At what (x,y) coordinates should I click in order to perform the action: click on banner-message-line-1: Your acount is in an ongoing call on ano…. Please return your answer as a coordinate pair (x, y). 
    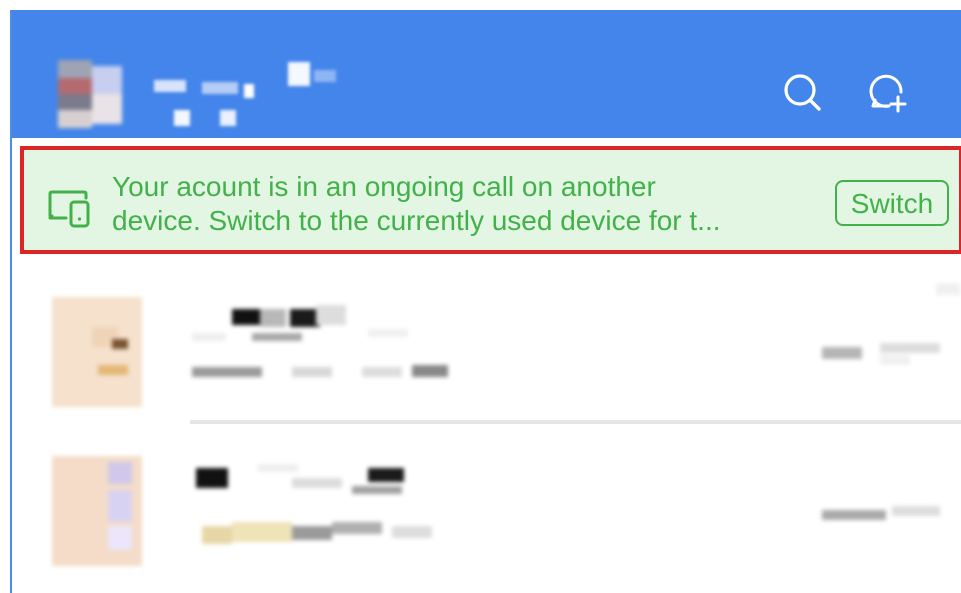
    Looking at the image, I should click on (384, 186).